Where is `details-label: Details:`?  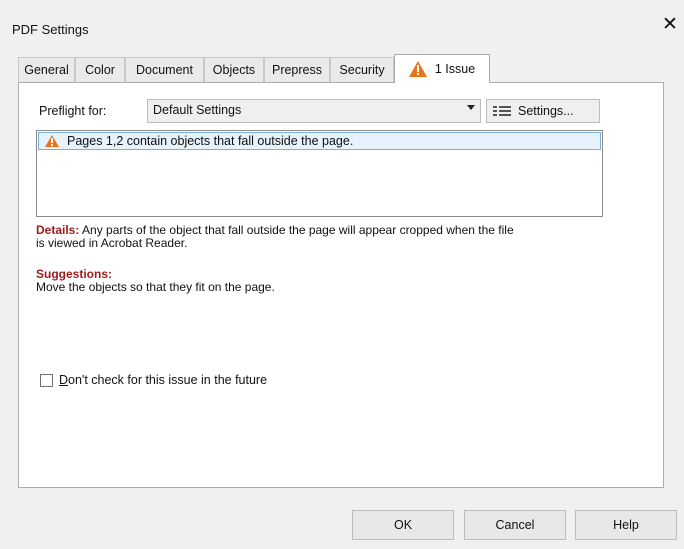 details-label: Details: is located at coordinates (58, 230).